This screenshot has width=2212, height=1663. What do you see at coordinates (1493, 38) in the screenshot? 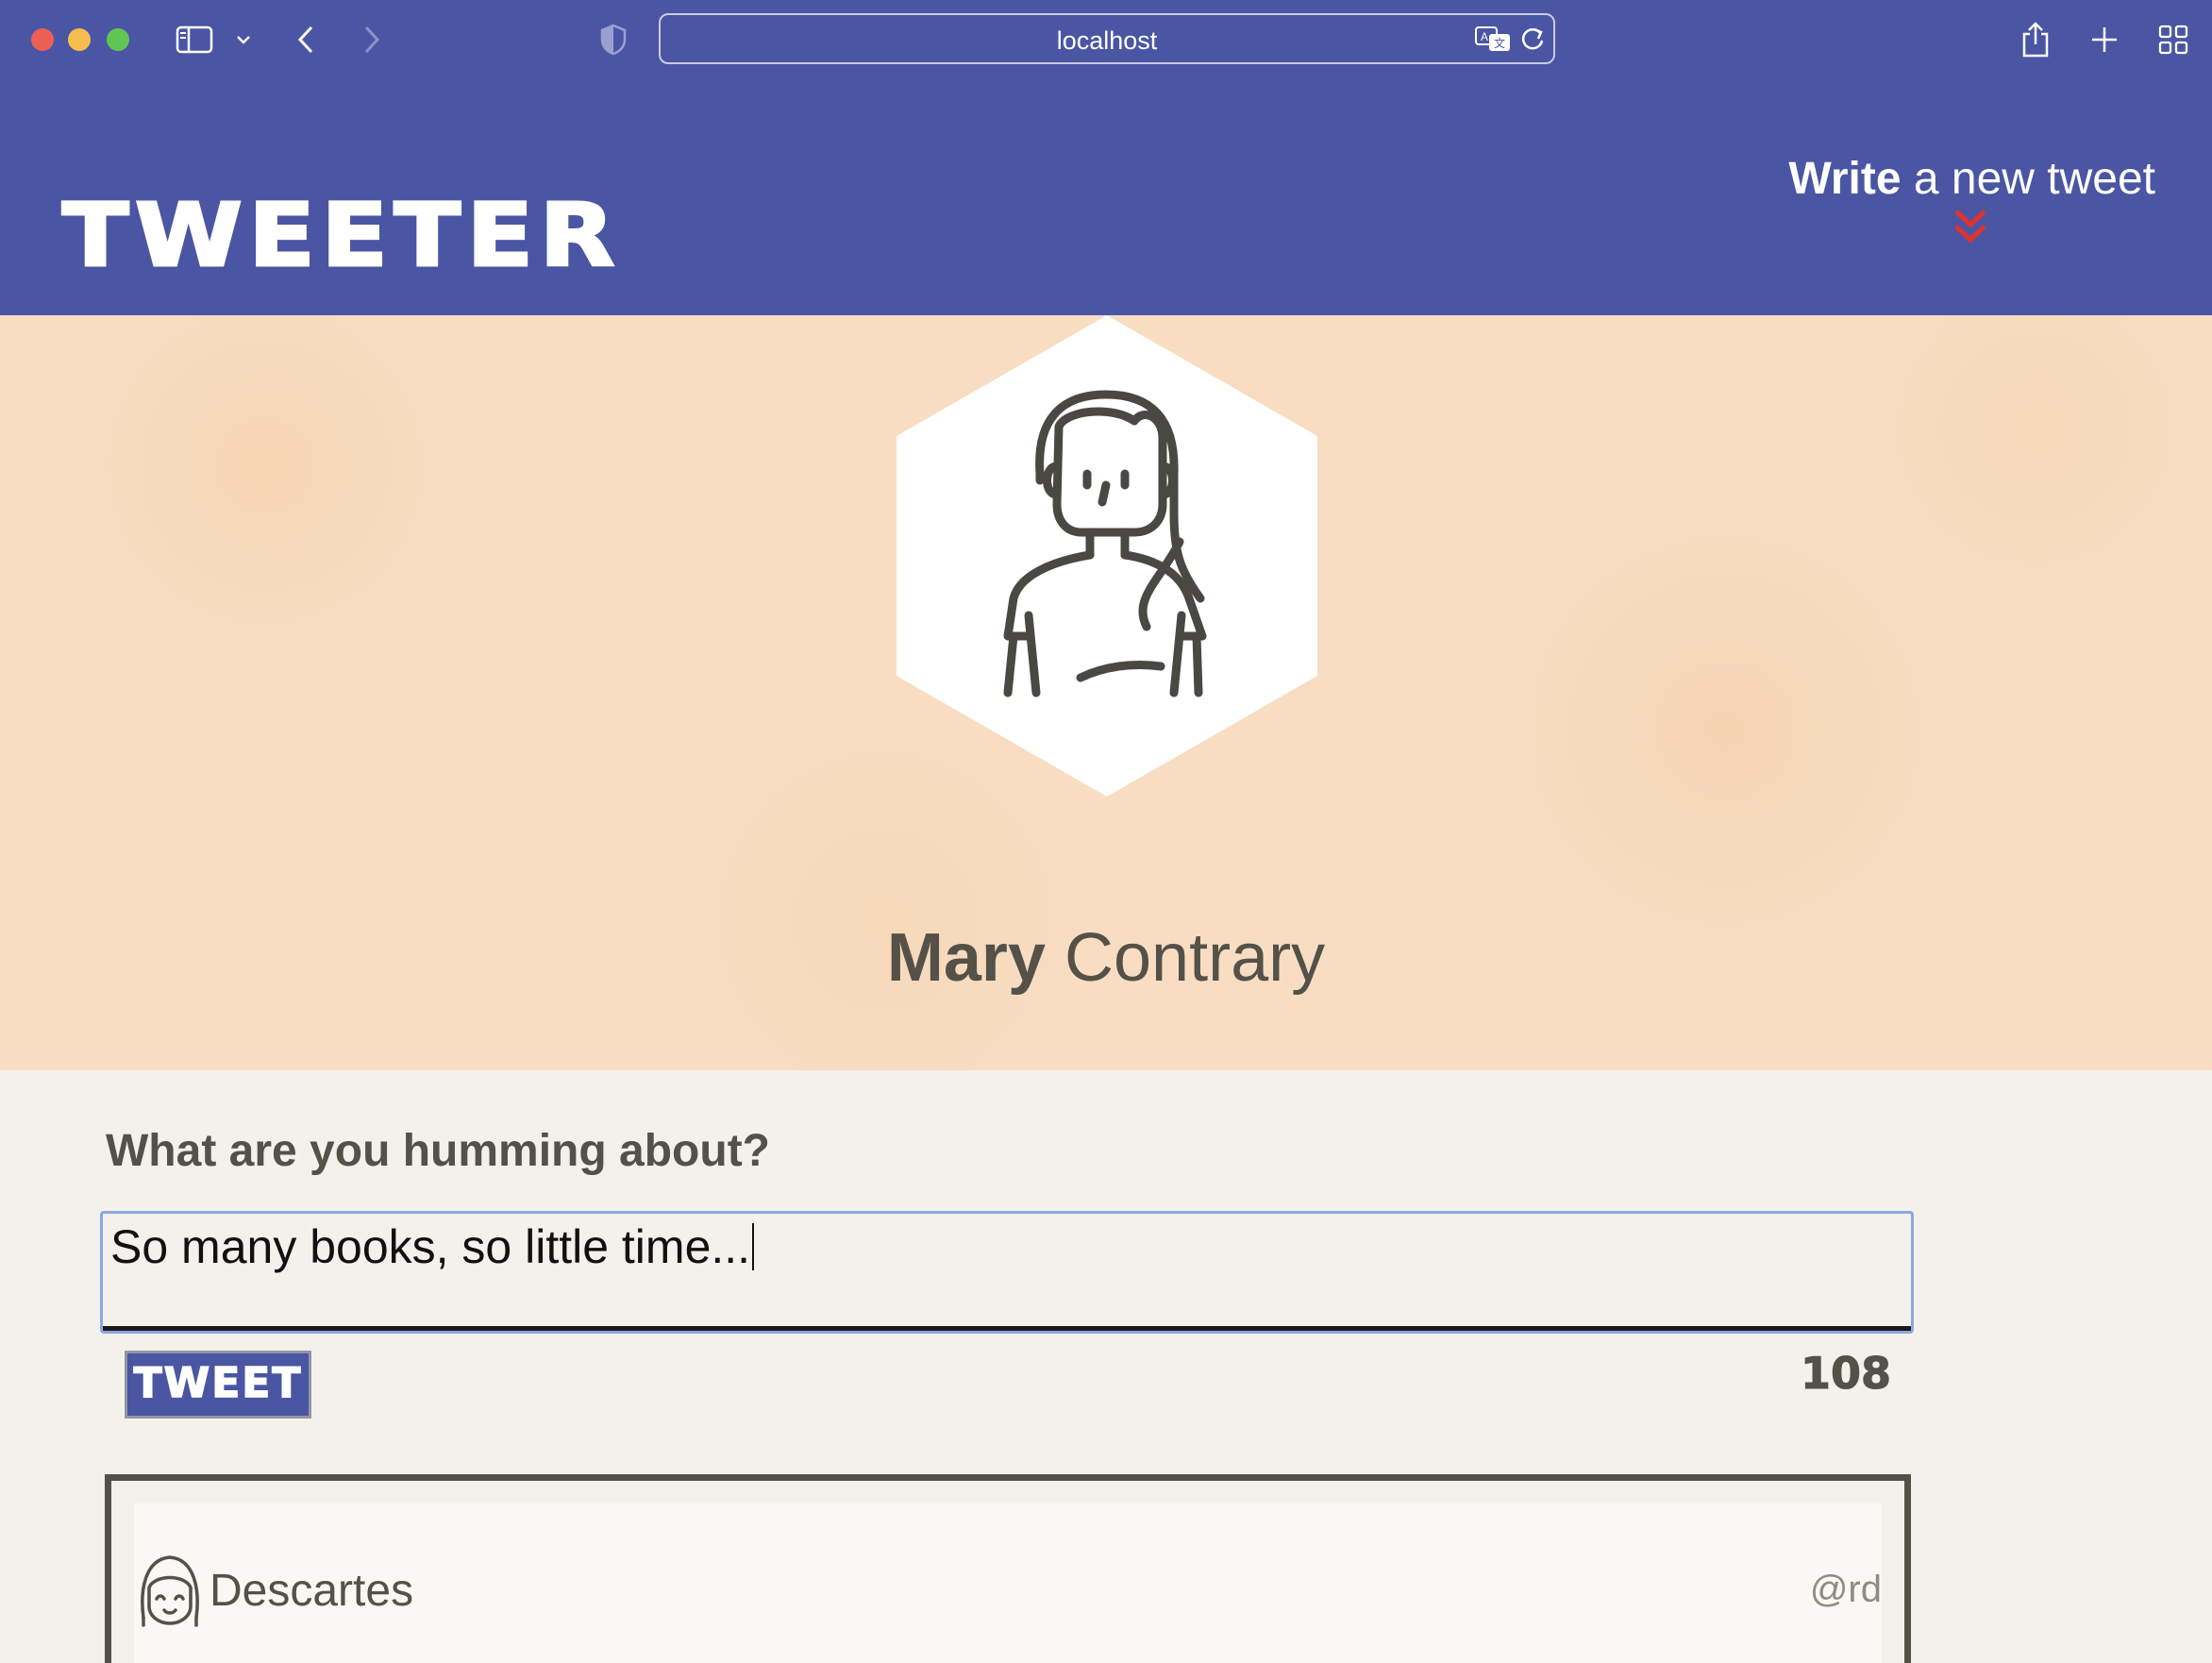
I see `translate-icon: A 文` at bounding box center [1493, 38].